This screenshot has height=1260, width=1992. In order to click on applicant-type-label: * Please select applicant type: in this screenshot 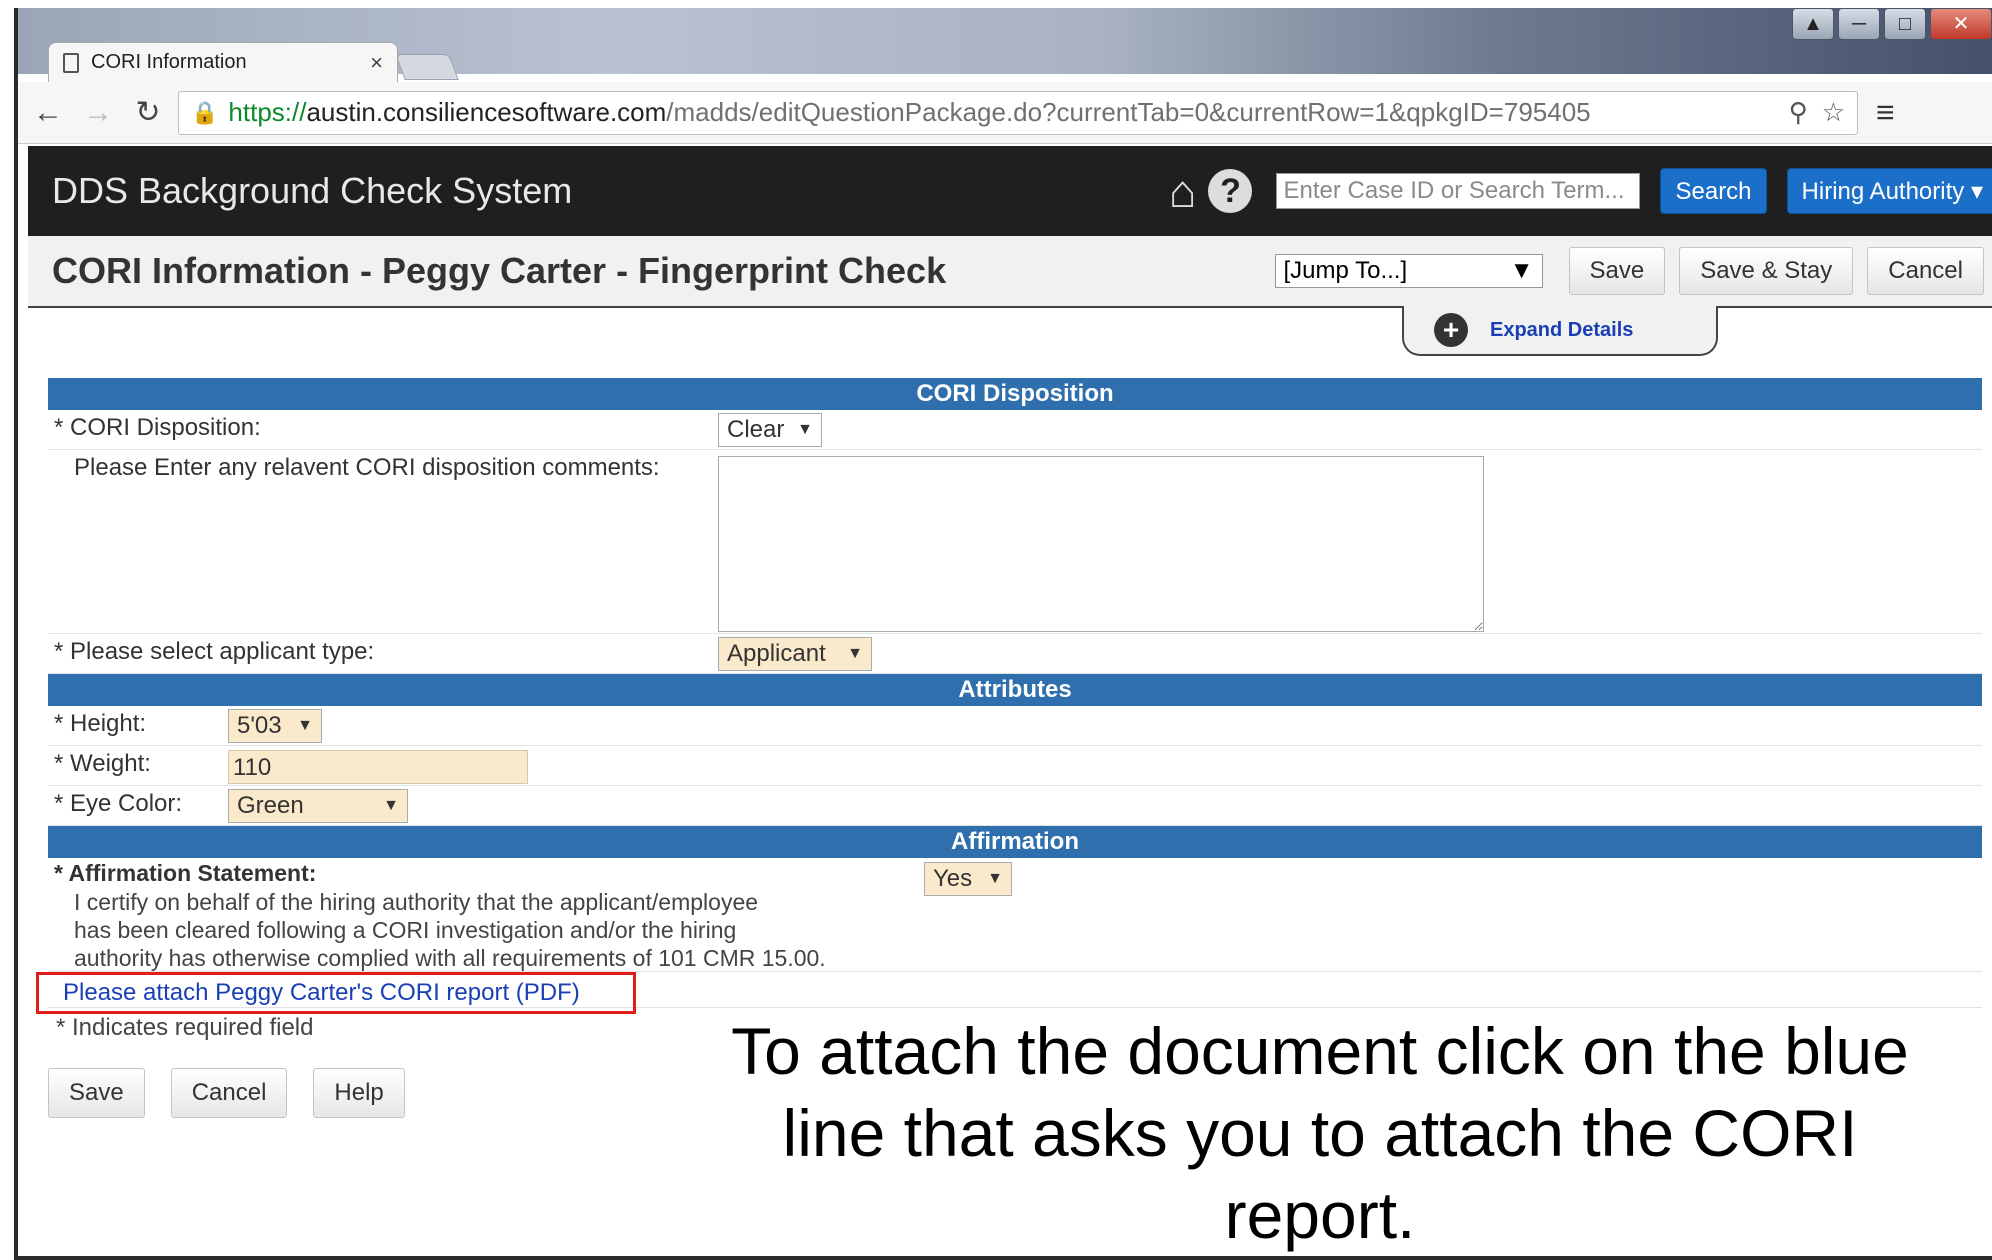, I will do `click(214, 651)`.